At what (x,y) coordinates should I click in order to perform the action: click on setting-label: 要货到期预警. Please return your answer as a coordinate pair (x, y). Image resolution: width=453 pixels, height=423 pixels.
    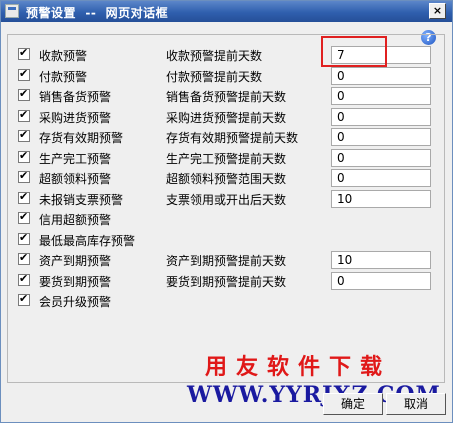
    Looking at the image, I should click on (75, 282).